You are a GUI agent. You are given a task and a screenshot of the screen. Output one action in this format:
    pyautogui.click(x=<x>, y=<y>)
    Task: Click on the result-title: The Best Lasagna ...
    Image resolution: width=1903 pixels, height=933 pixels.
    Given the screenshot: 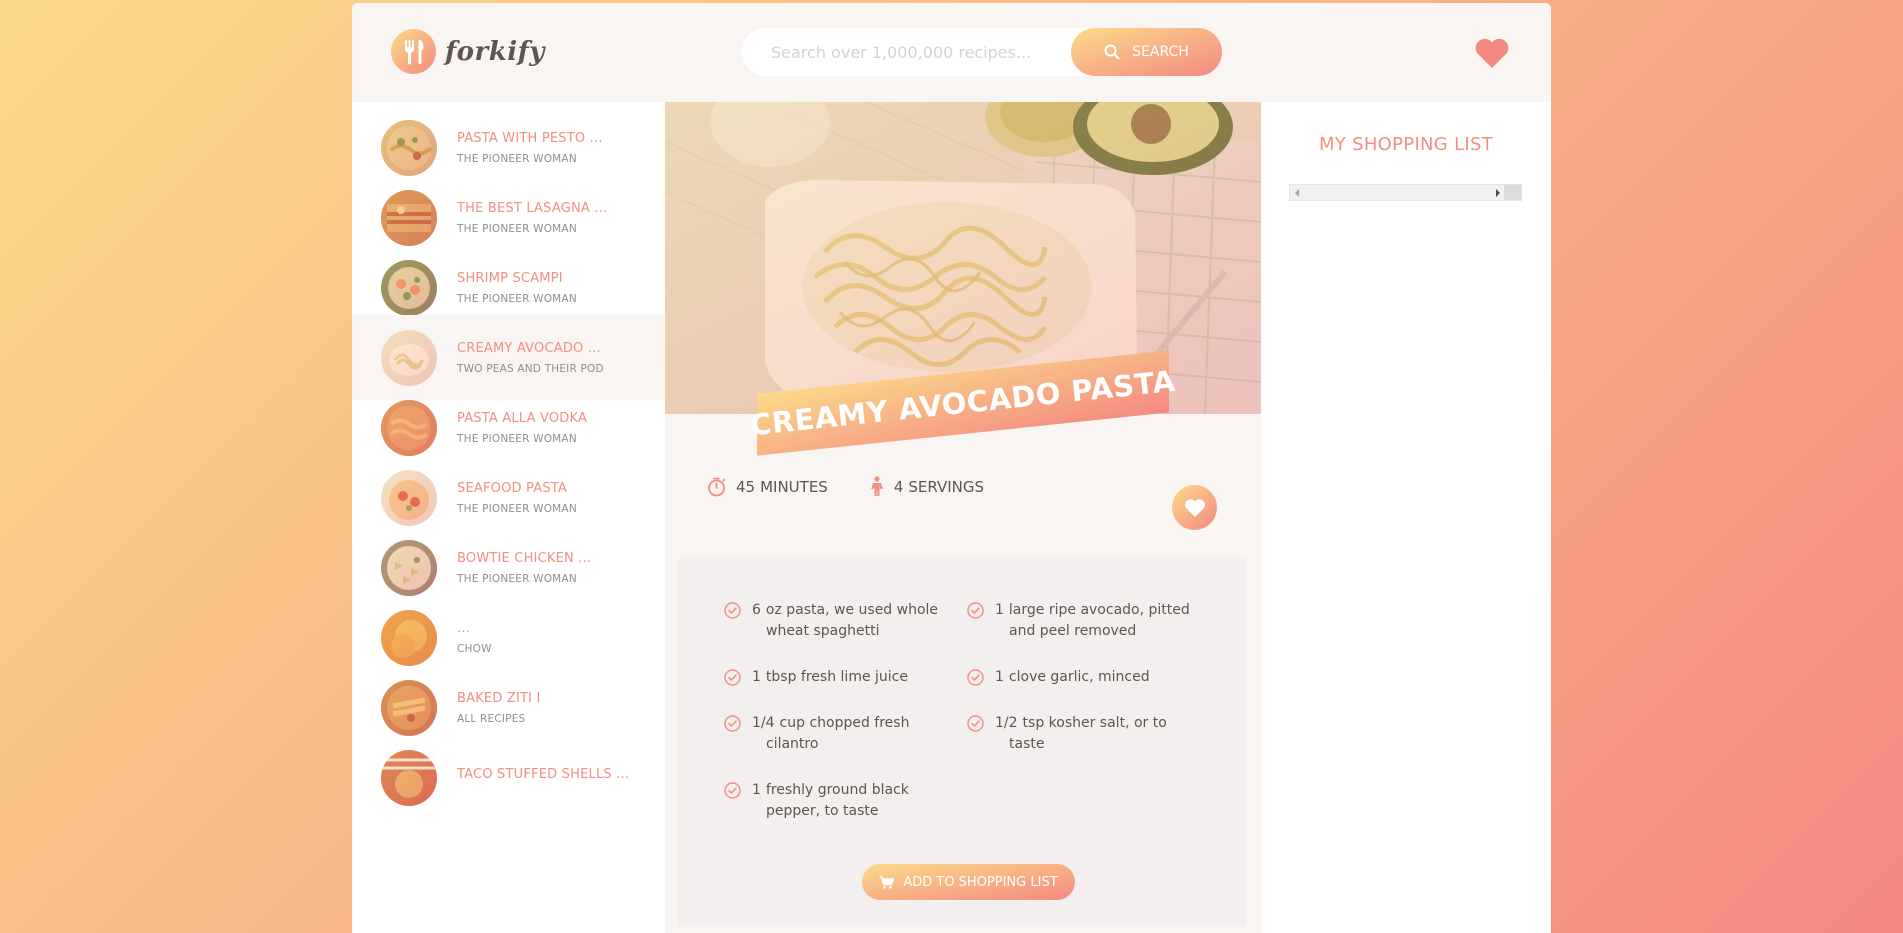 What is the action you would take?
    pyautogui.click(x=532, y=208)
    